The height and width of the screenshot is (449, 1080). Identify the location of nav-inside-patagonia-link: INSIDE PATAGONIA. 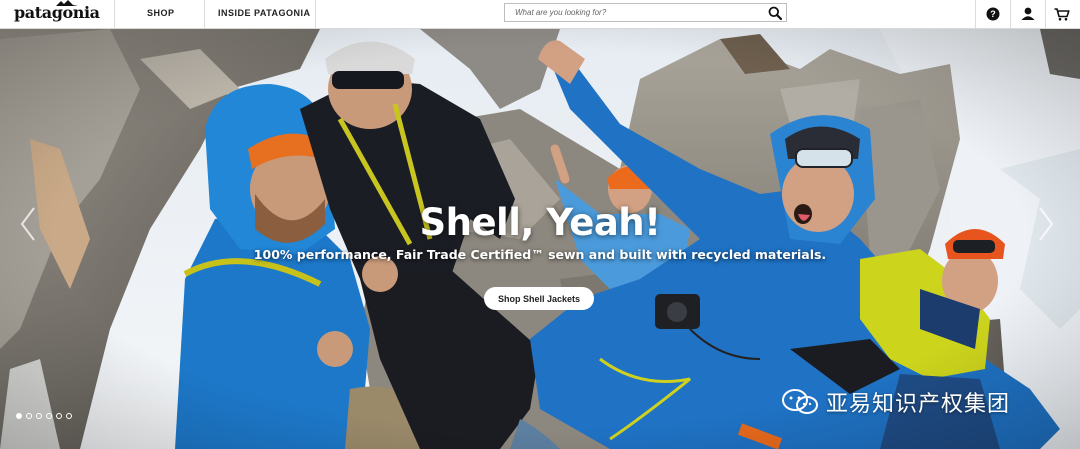
(264, 13).